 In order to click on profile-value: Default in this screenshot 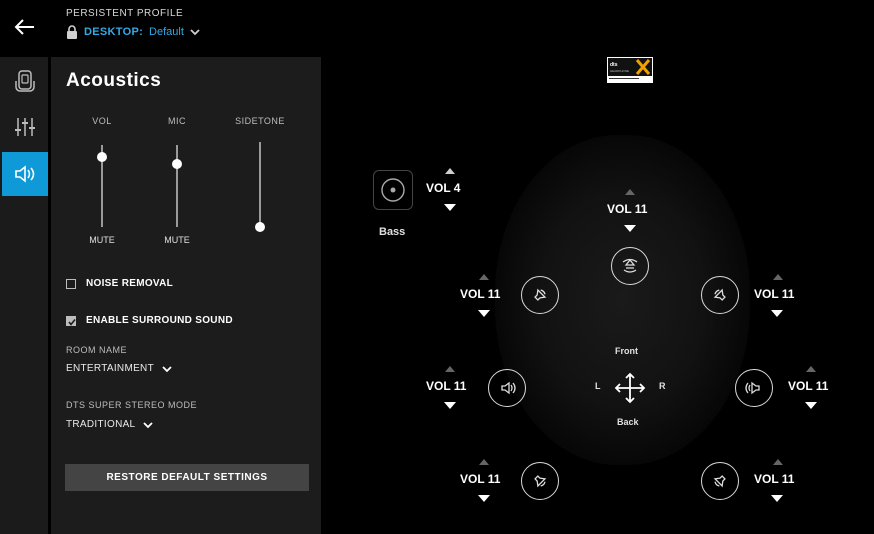, I will do `click(166, 32)`.